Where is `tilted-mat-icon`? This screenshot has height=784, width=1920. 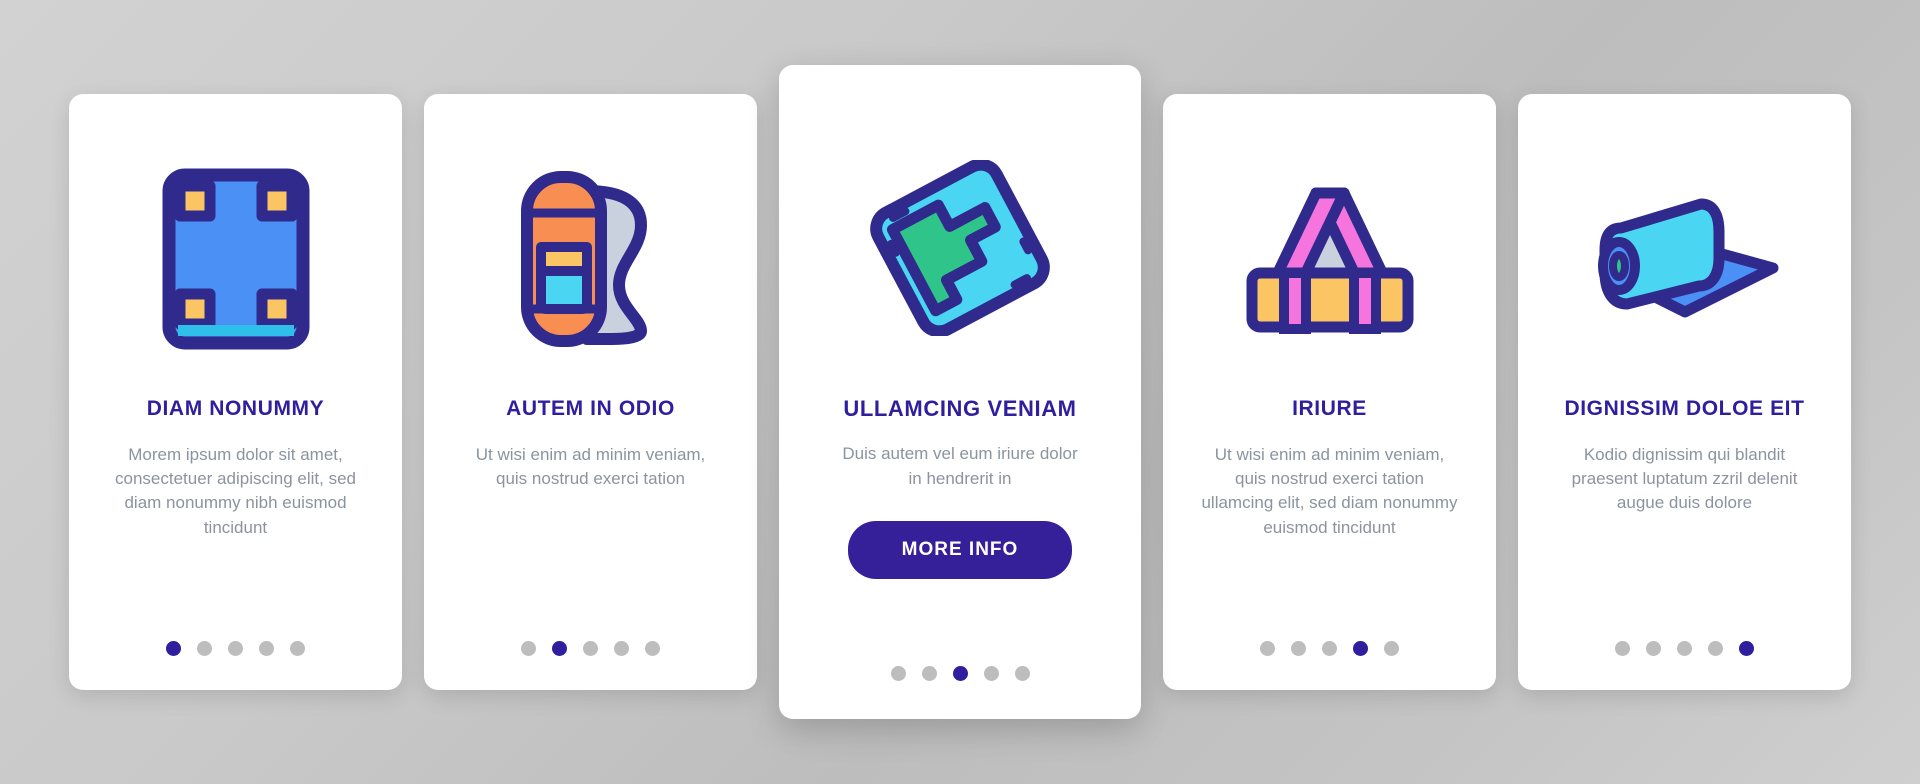 tilted-mat-icon is located at coordinates (960, 247).